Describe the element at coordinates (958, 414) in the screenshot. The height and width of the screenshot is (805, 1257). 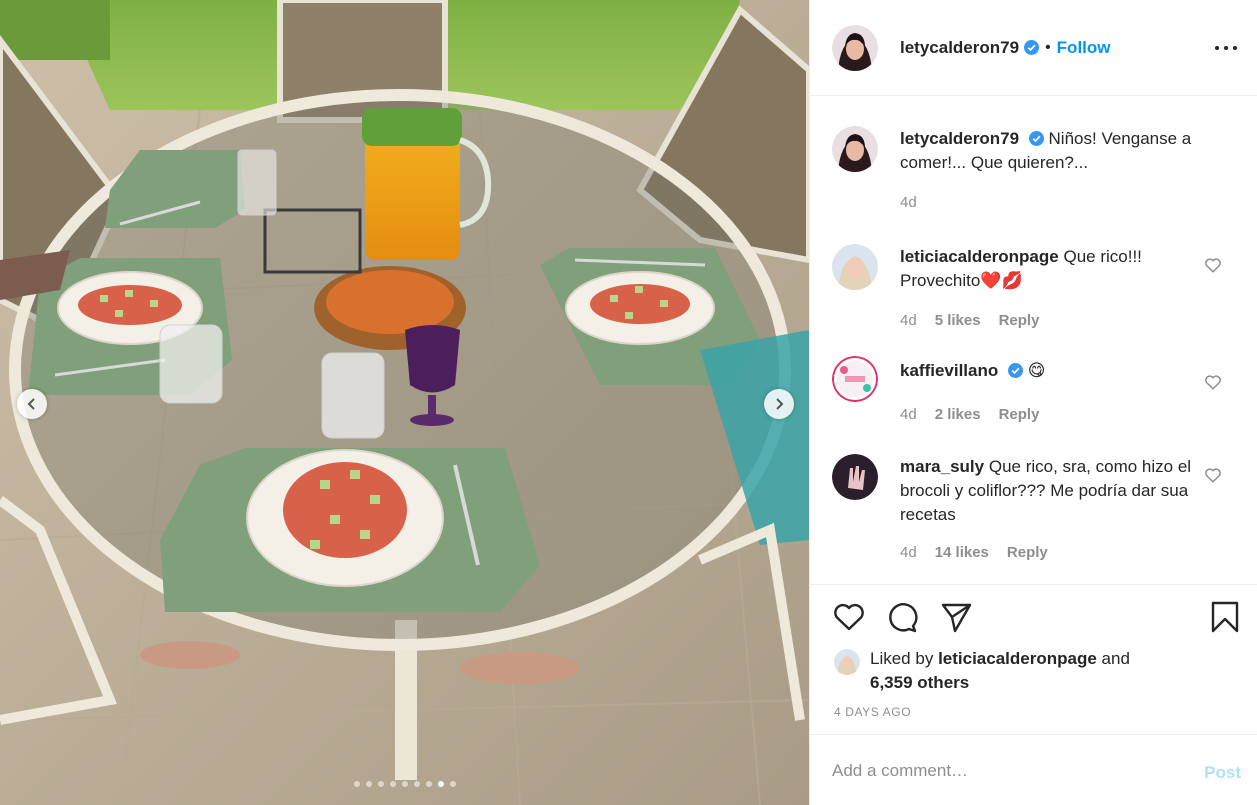
I see `comment-likes: 2 likes` at that location.